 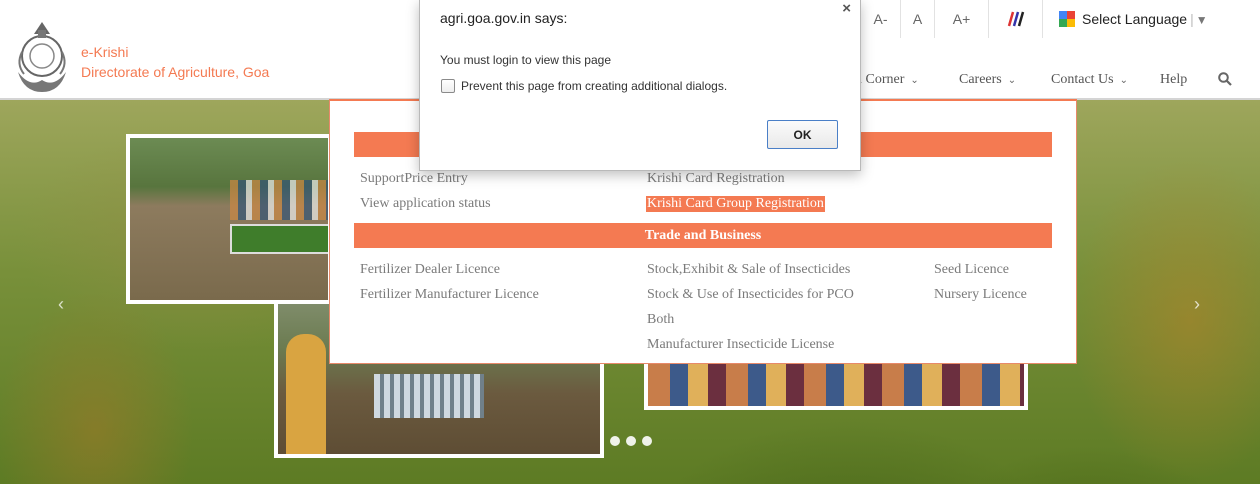 What do you see at coordinates (987, 80) in the screenshot?
I see `nav-item-careers: Careers ⌄` at bounding box center [987, 80].